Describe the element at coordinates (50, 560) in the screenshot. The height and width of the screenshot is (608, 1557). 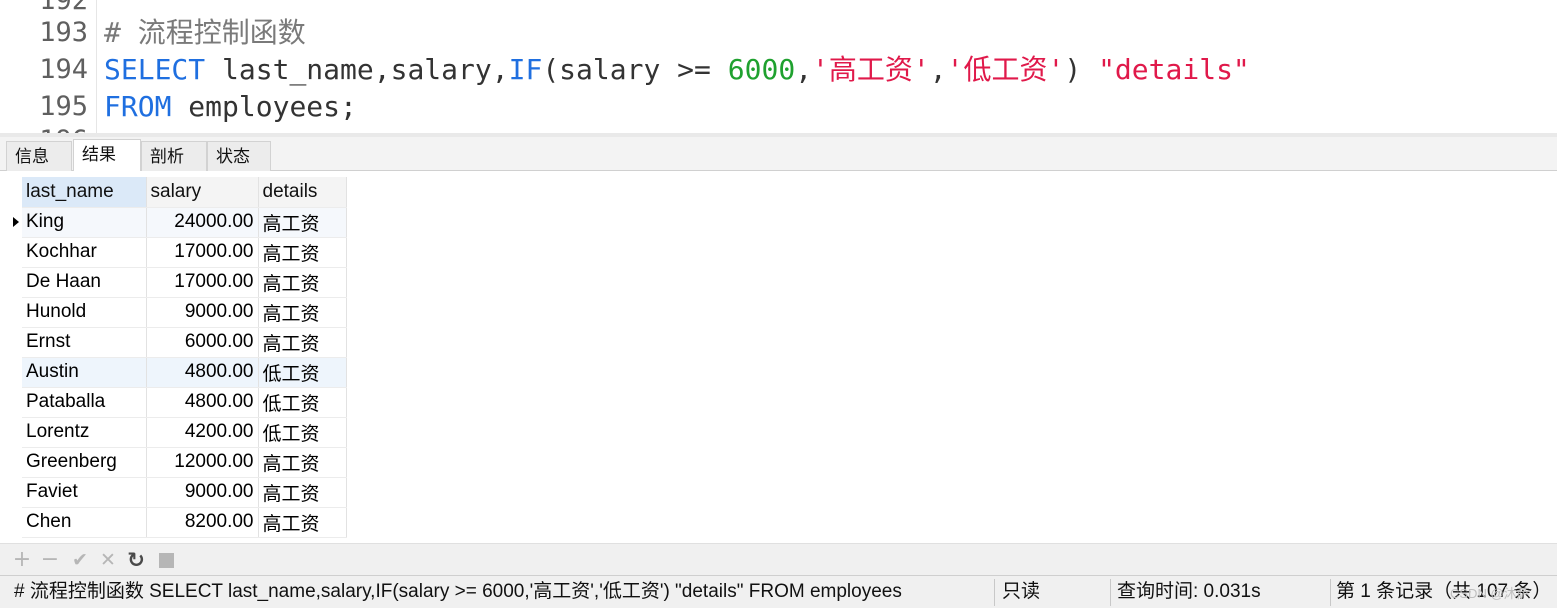
I see `delete-record-icon: −` at that location.